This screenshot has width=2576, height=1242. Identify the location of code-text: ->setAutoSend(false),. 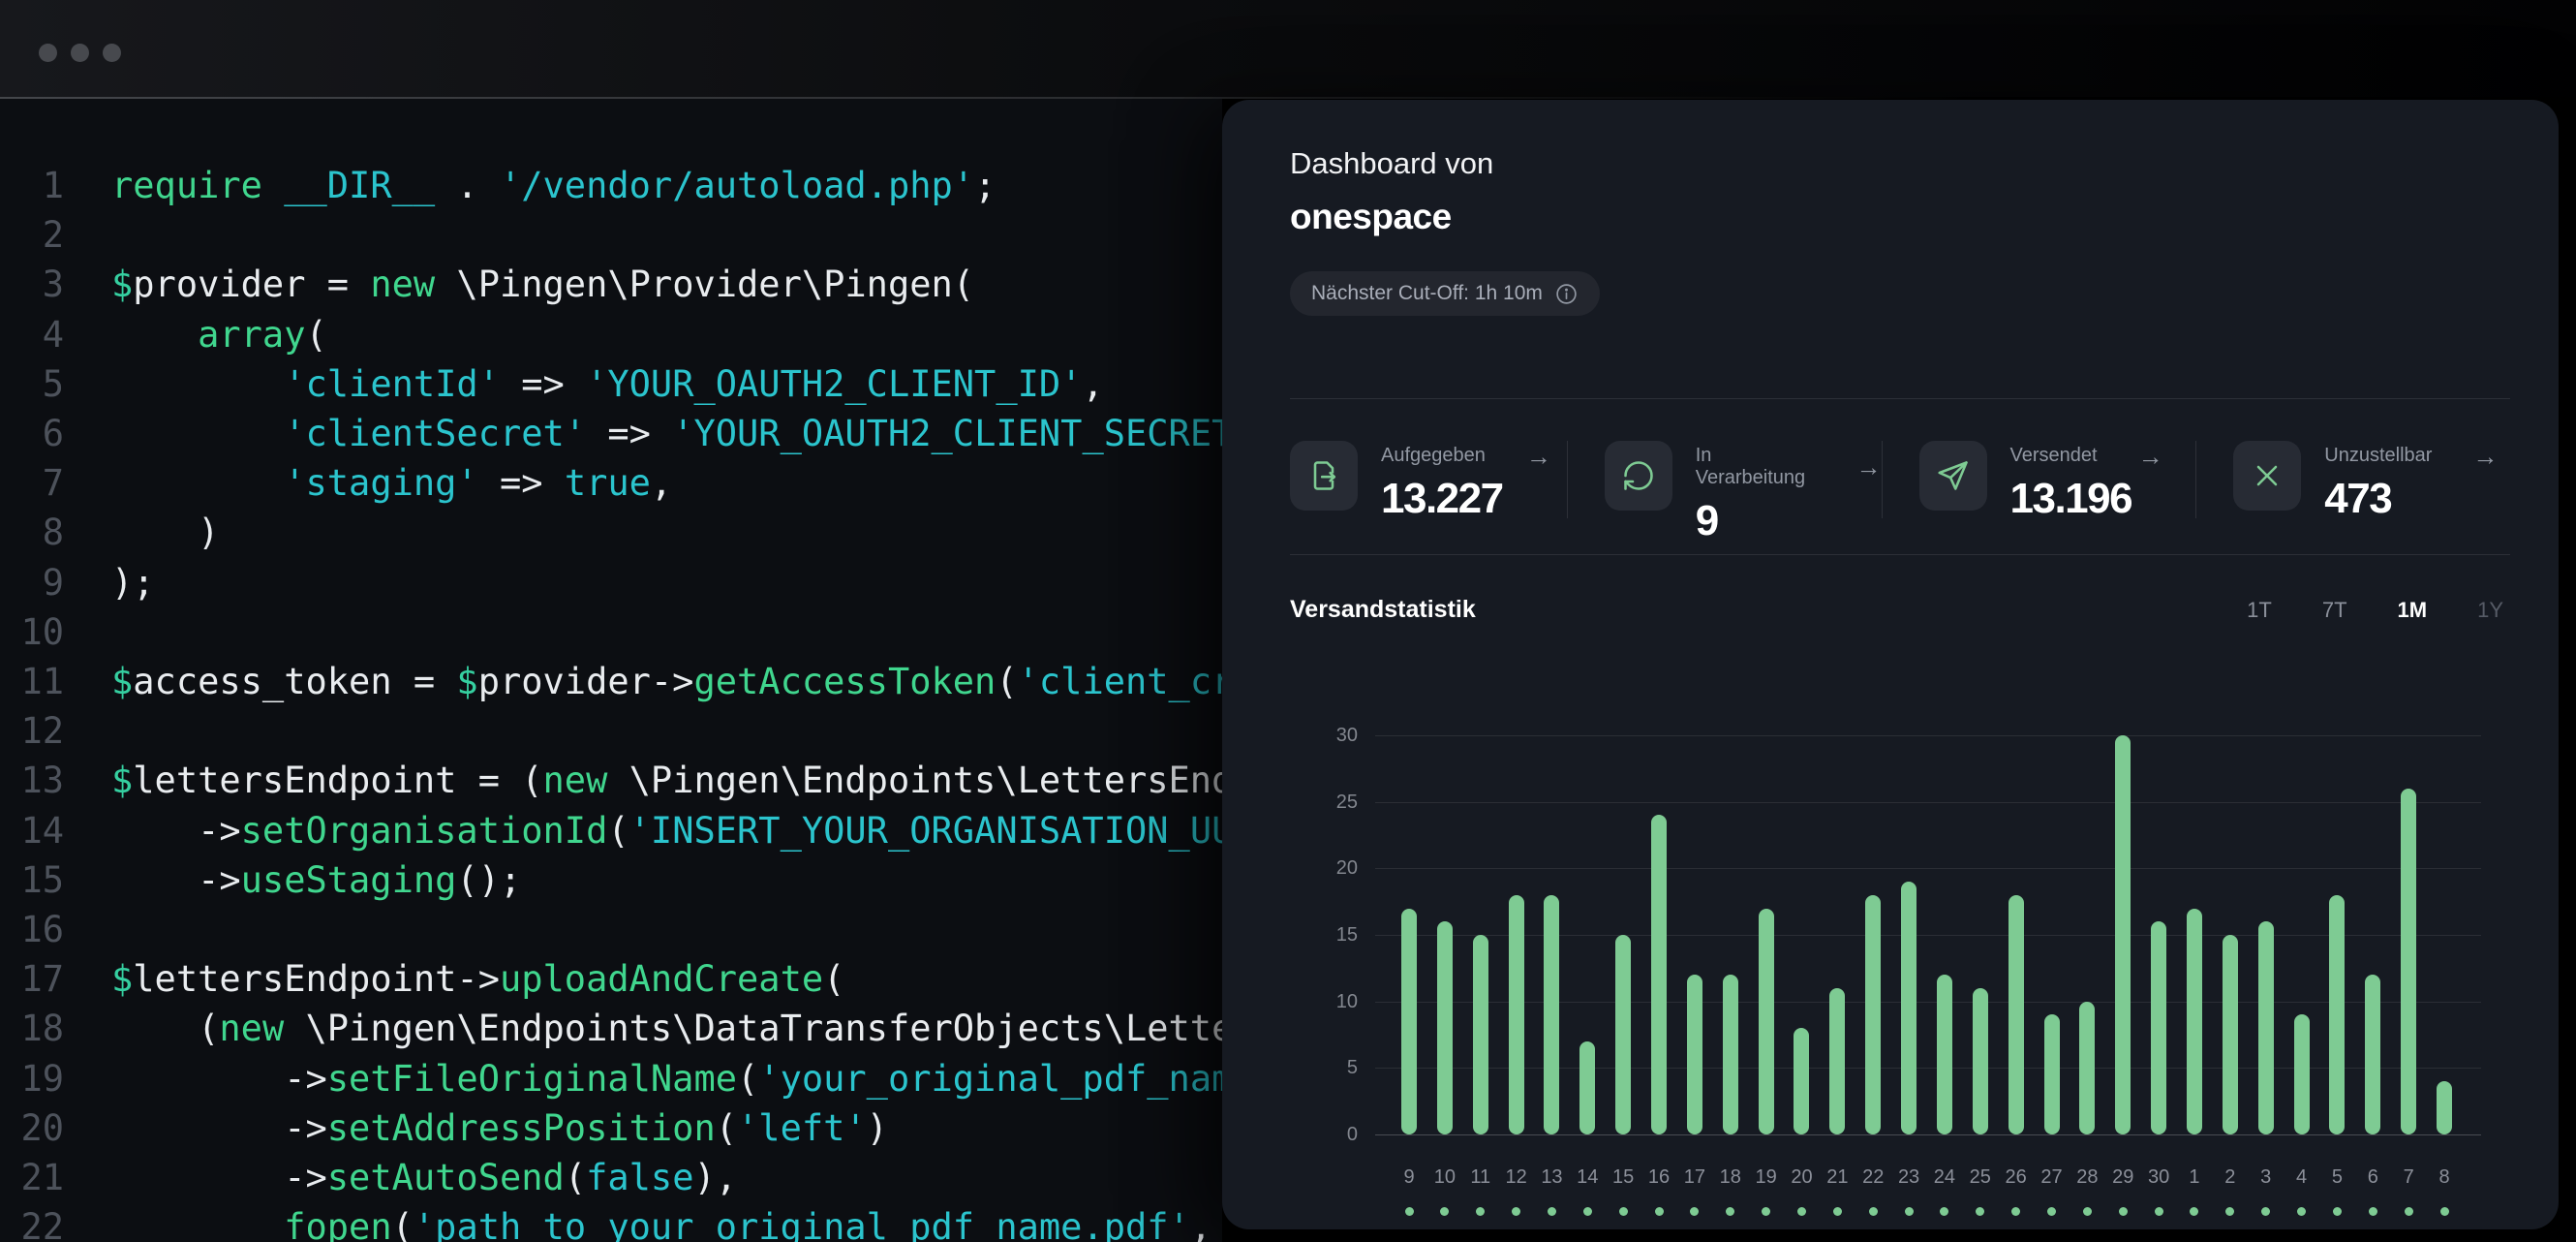
(424, 1178).